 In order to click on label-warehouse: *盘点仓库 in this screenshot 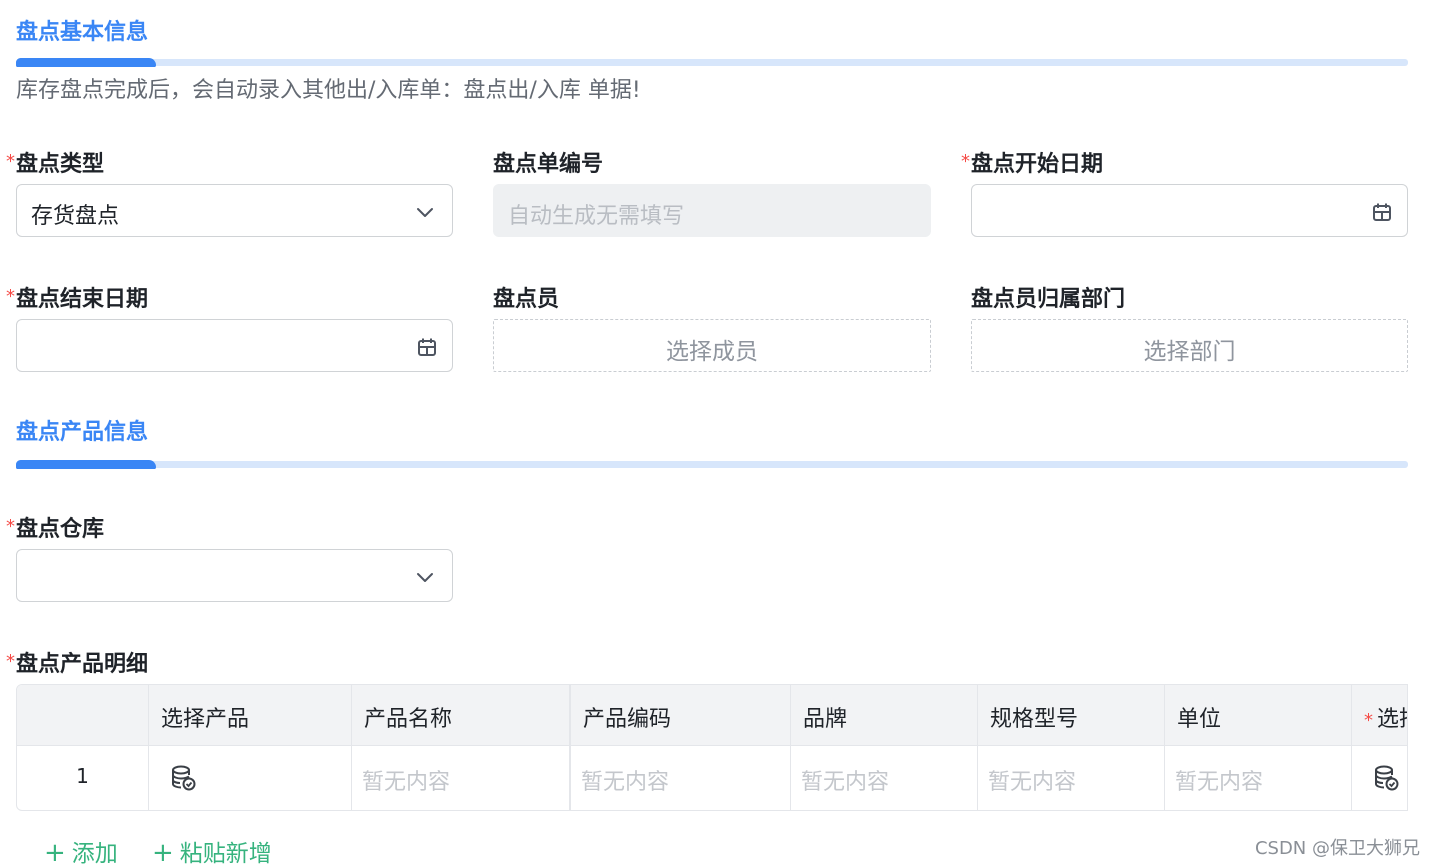, I will do `click(55, 529)`.